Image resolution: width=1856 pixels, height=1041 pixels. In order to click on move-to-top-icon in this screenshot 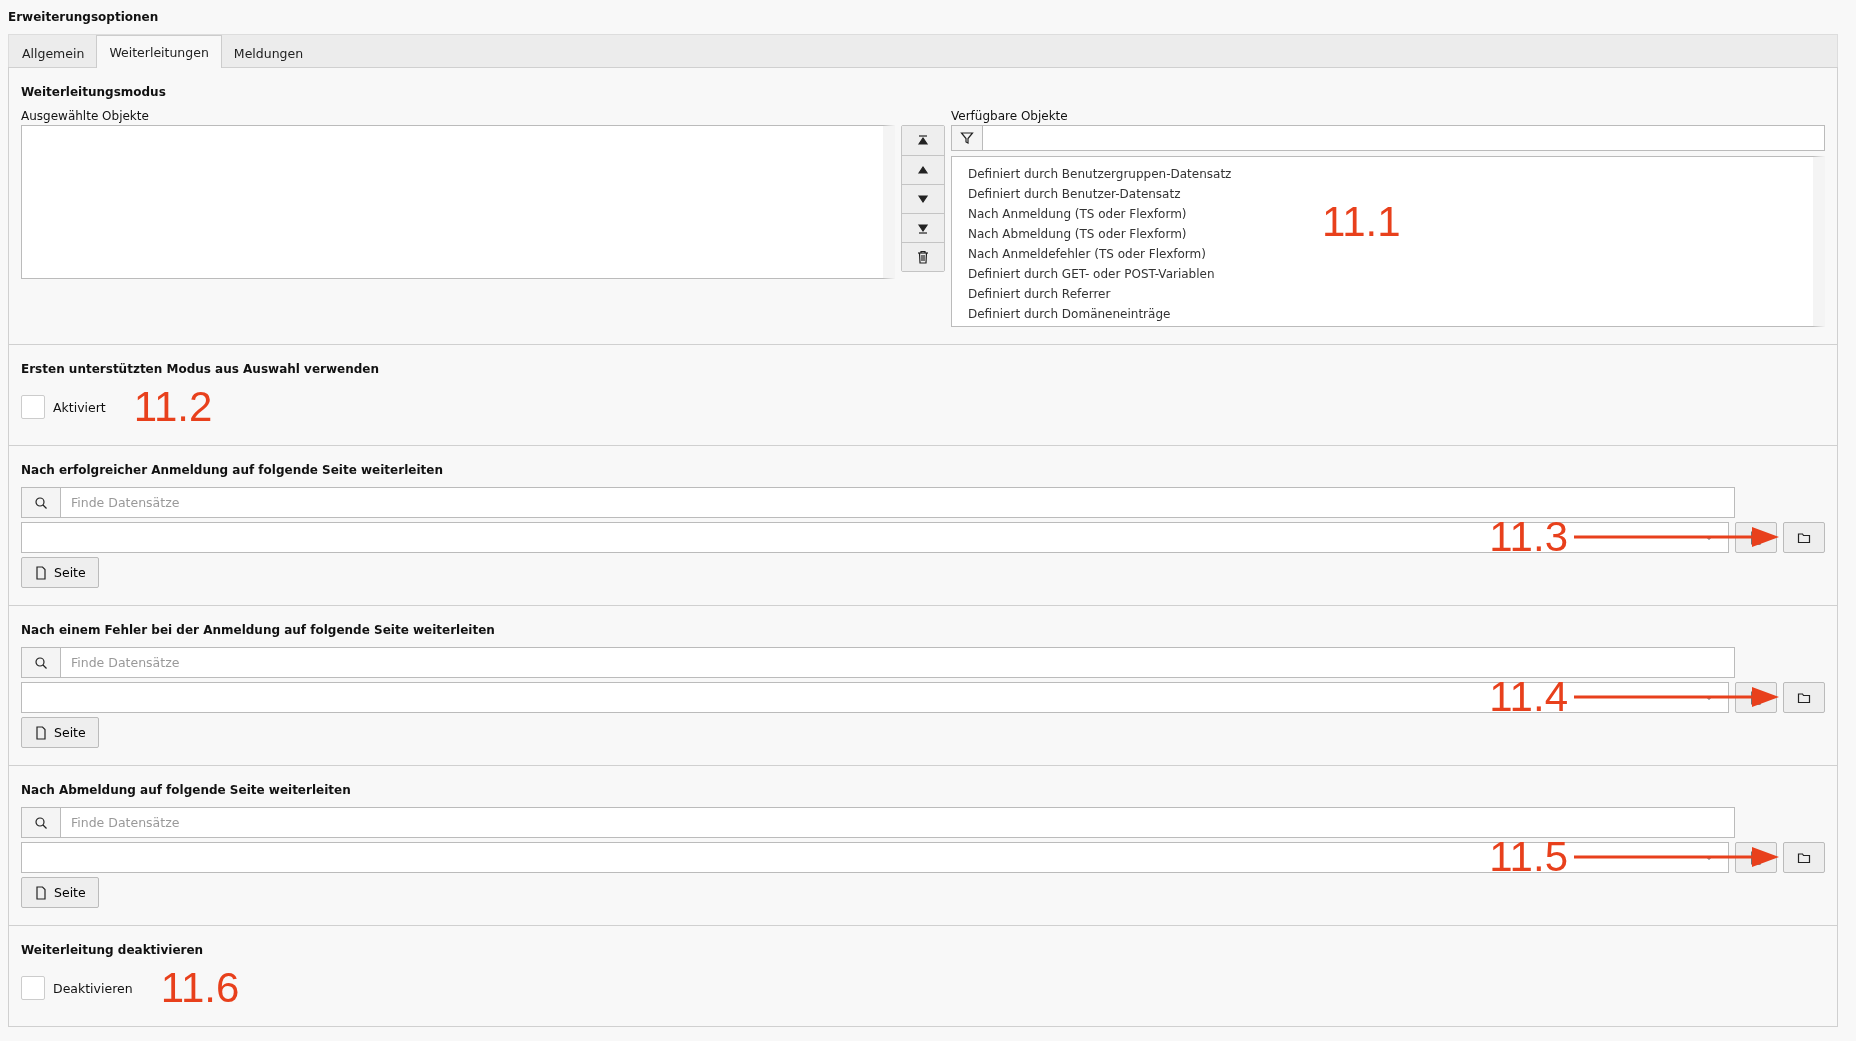, I will do `click(923, 140)`.